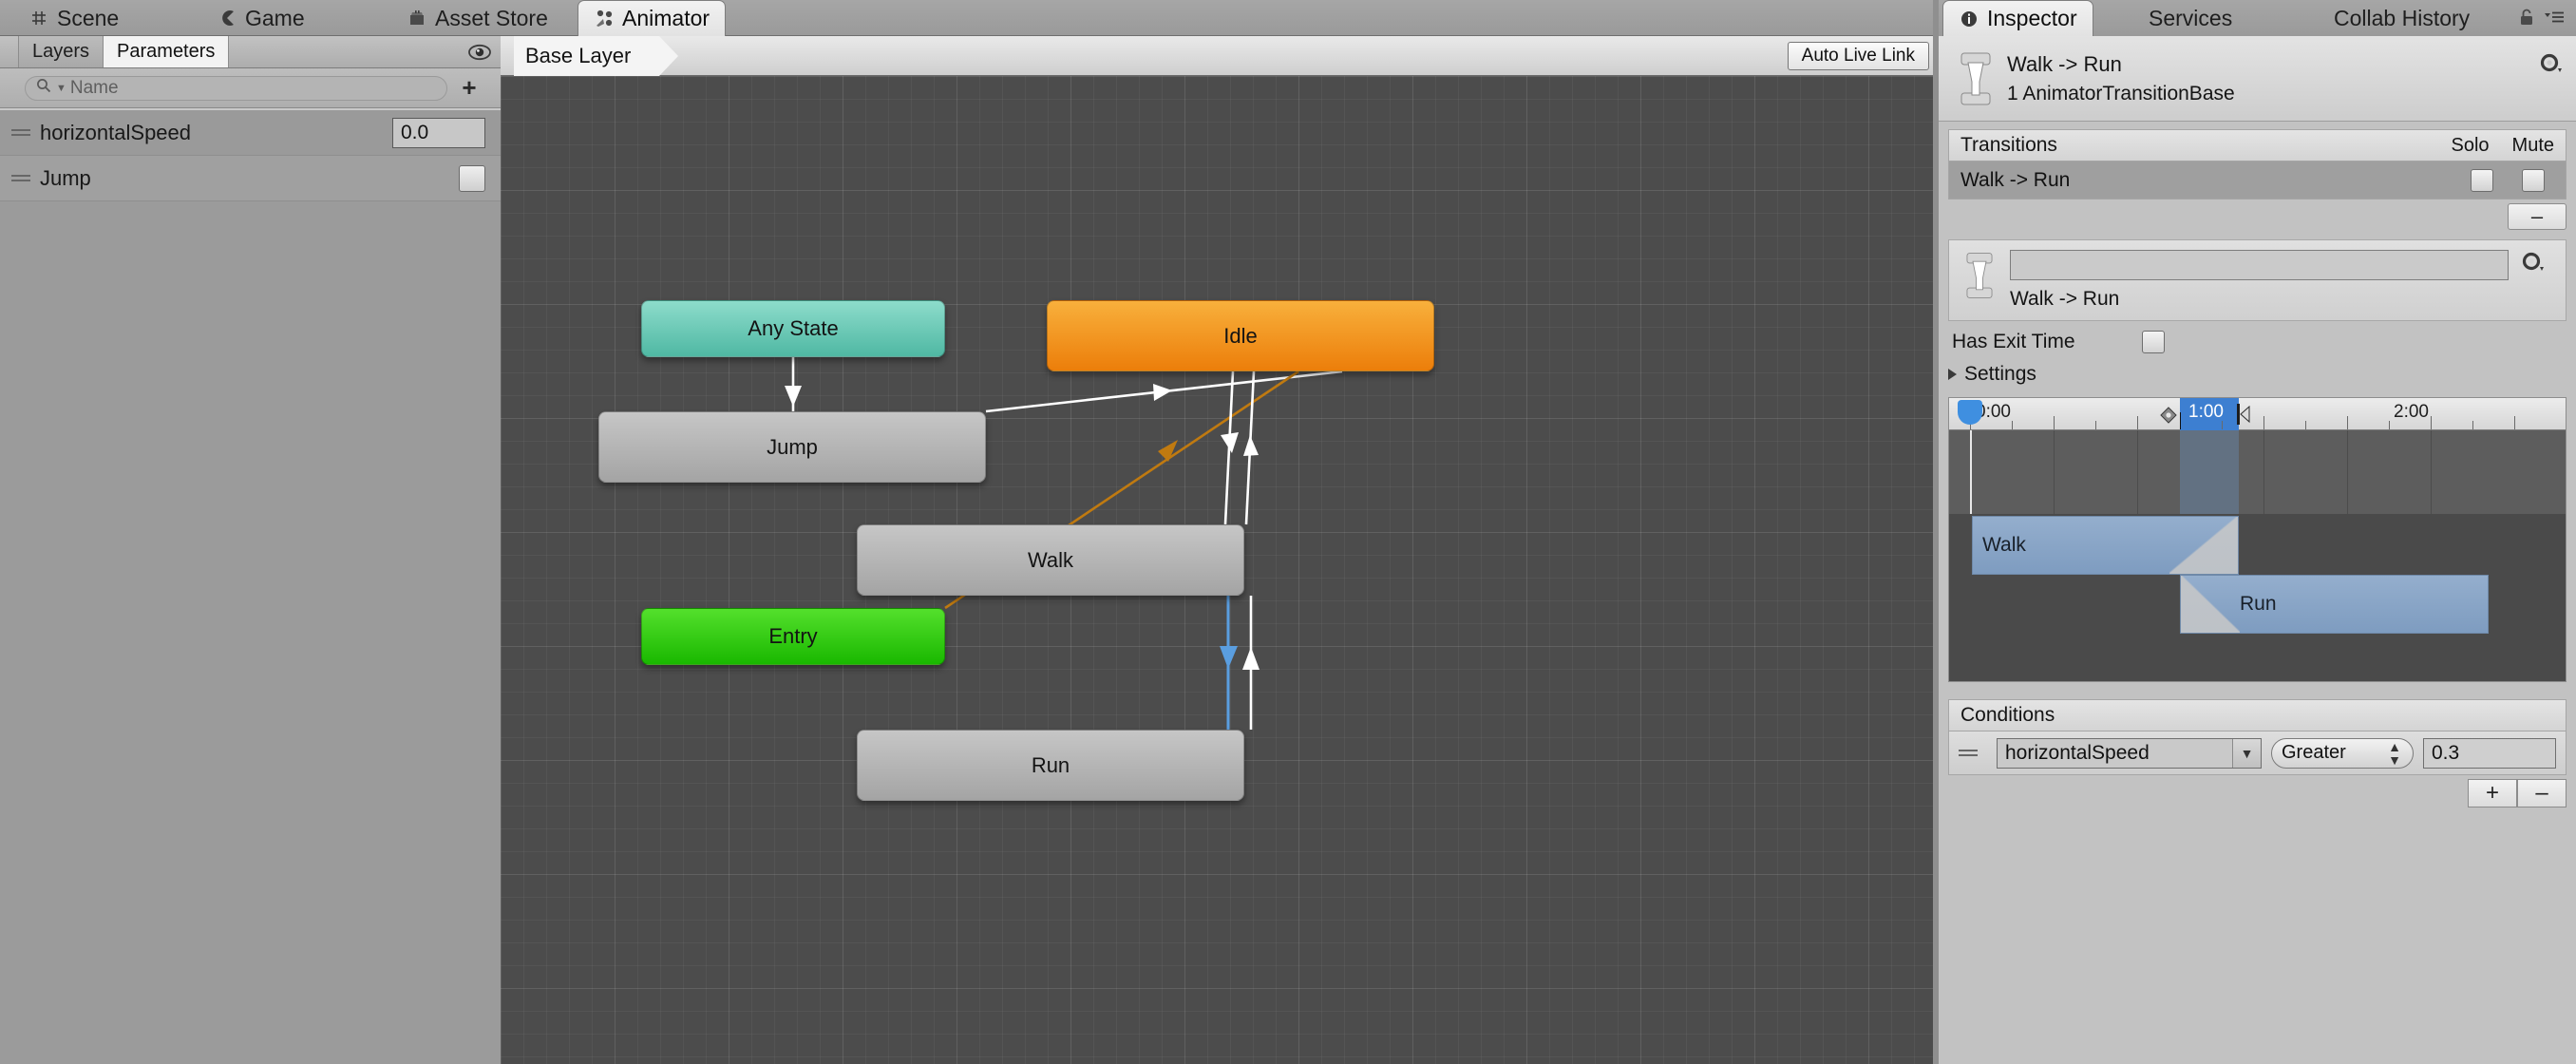 The image size is (2576, 1064). I want to click on search-icon, so click(43, 88).